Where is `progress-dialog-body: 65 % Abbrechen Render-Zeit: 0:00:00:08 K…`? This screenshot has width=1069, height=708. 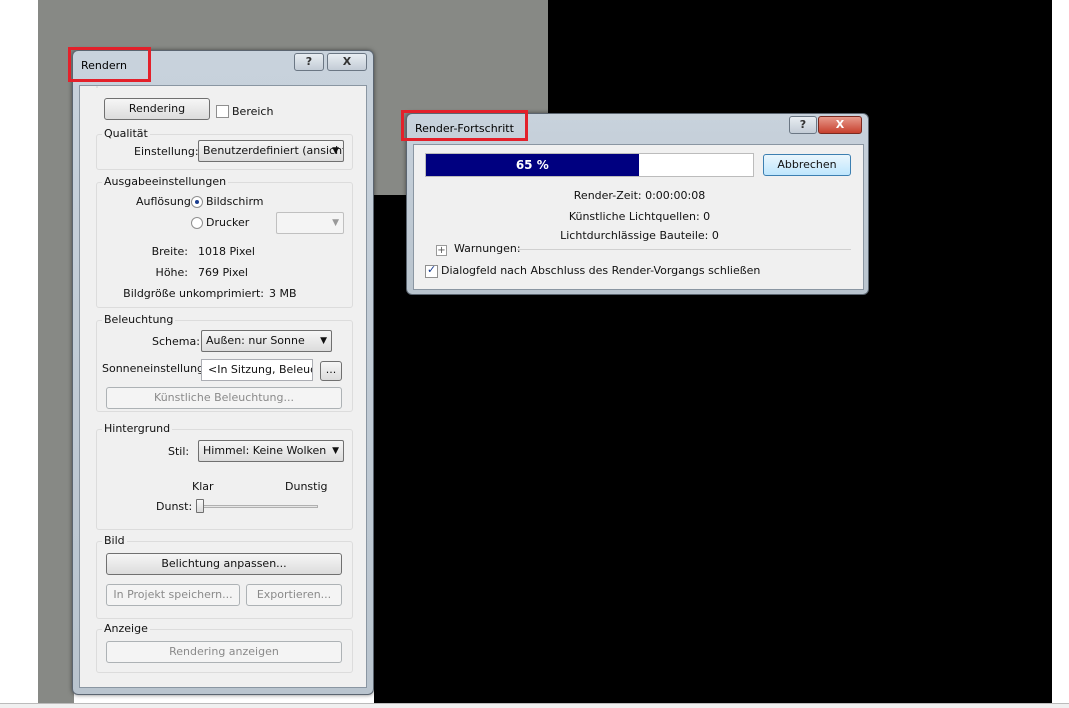
progress-dialog-body: 65 % Abbrechen Render-Zeit: 0:00:00:08 K… is located at coordinates (638, 217).